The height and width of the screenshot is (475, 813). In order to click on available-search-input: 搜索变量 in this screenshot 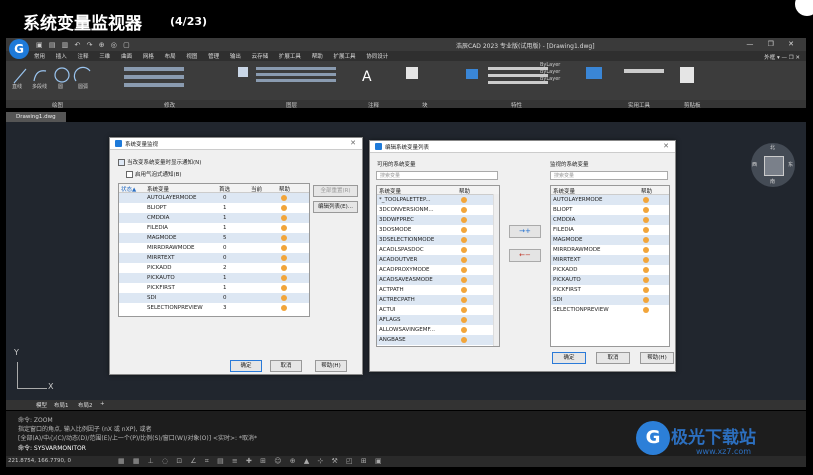, I will do `click(437, 175)`.